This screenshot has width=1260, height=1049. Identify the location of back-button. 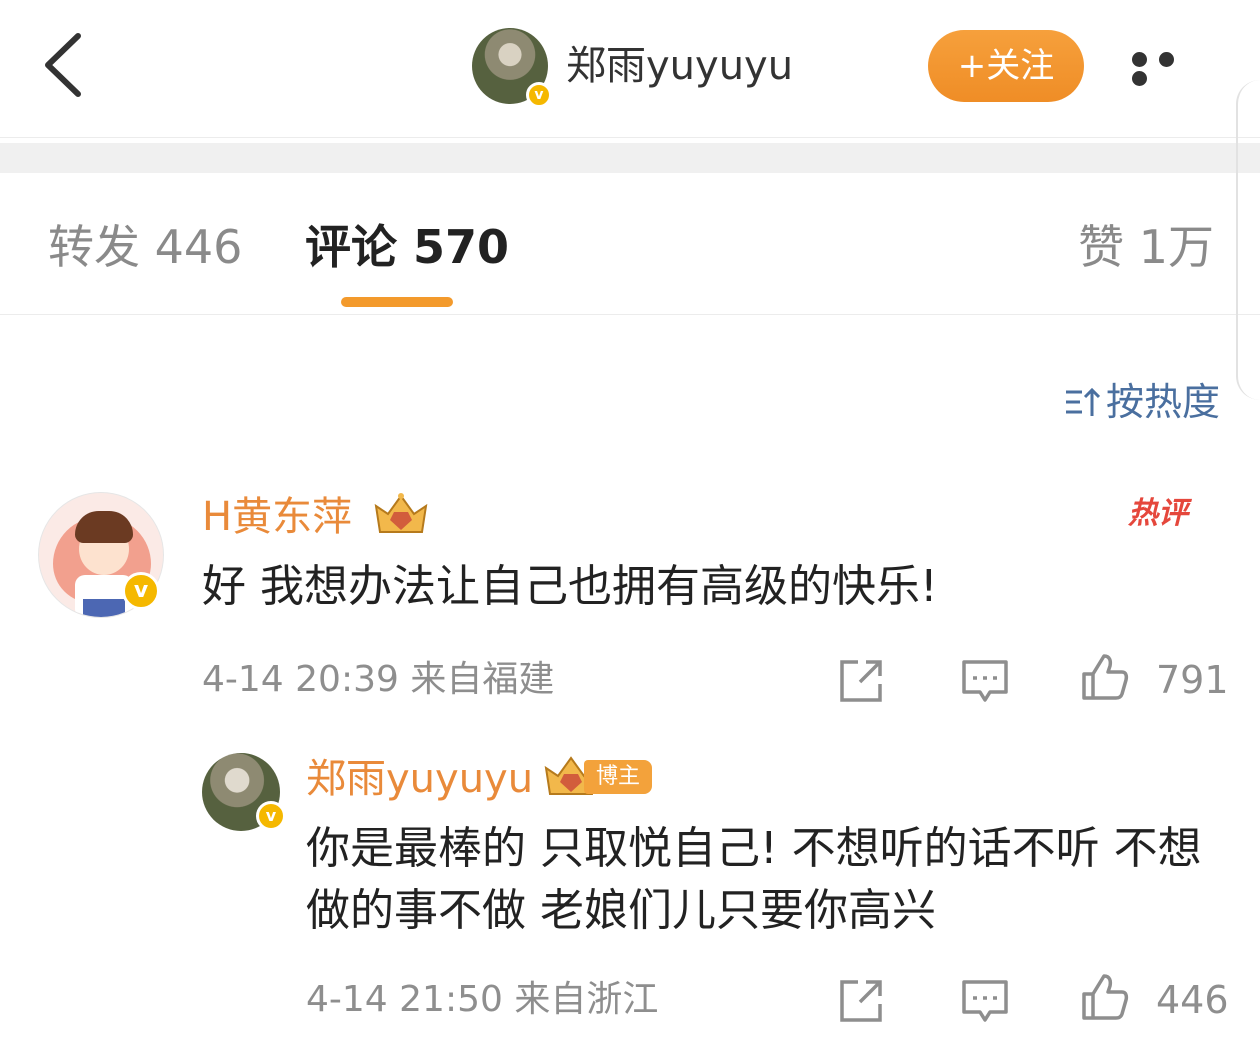
(65, 65).